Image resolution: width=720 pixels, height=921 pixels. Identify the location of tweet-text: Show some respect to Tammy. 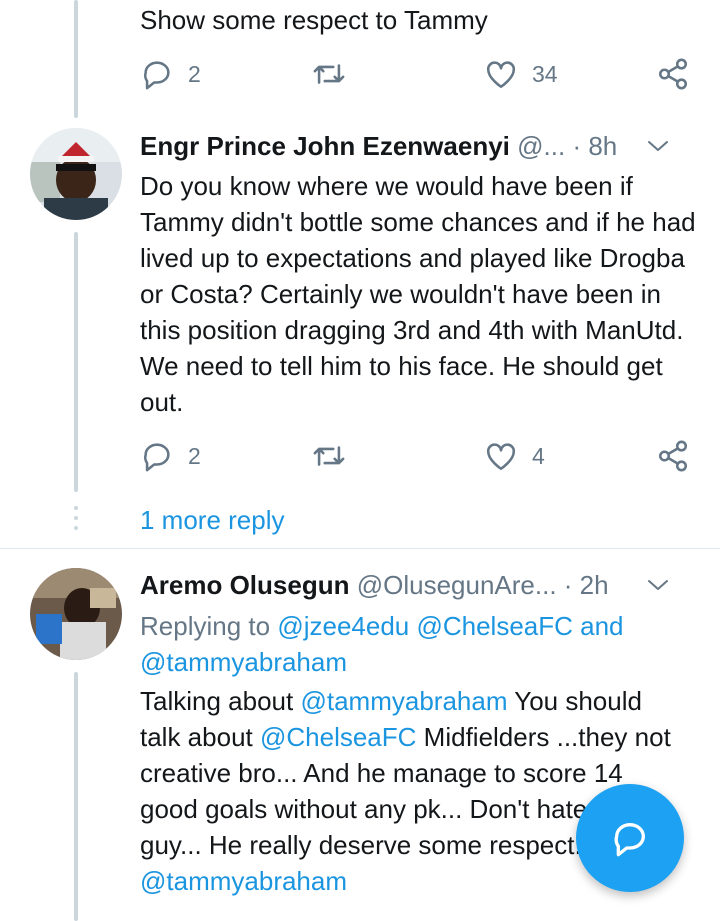
(314, 20).